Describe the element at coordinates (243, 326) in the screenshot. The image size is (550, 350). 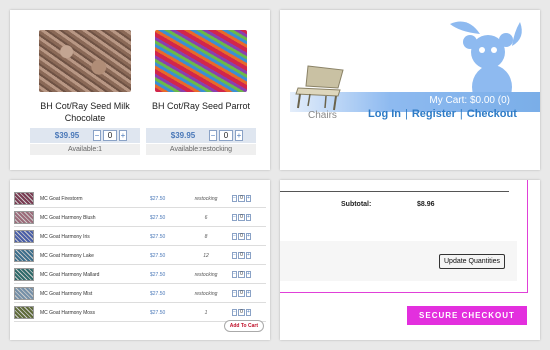
I see `add-to-cart-button: Add To Cart` at that location.